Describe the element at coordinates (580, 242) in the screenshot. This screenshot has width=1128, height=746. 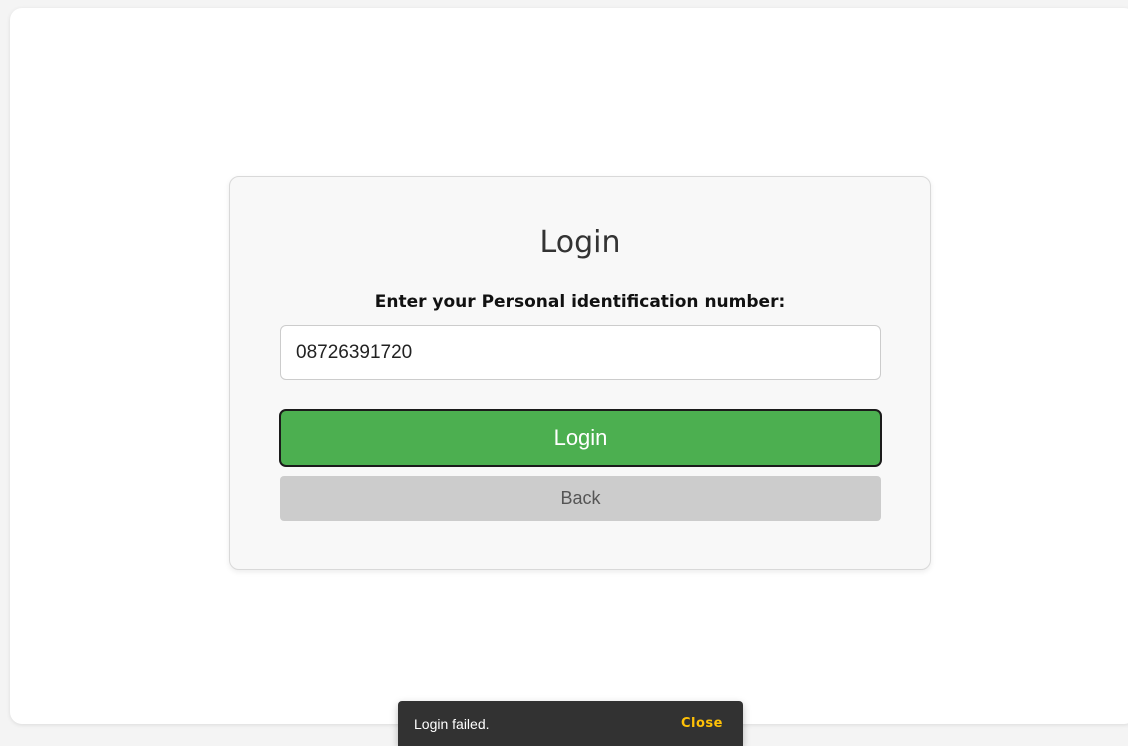
I see `login-title: Login` at that location.